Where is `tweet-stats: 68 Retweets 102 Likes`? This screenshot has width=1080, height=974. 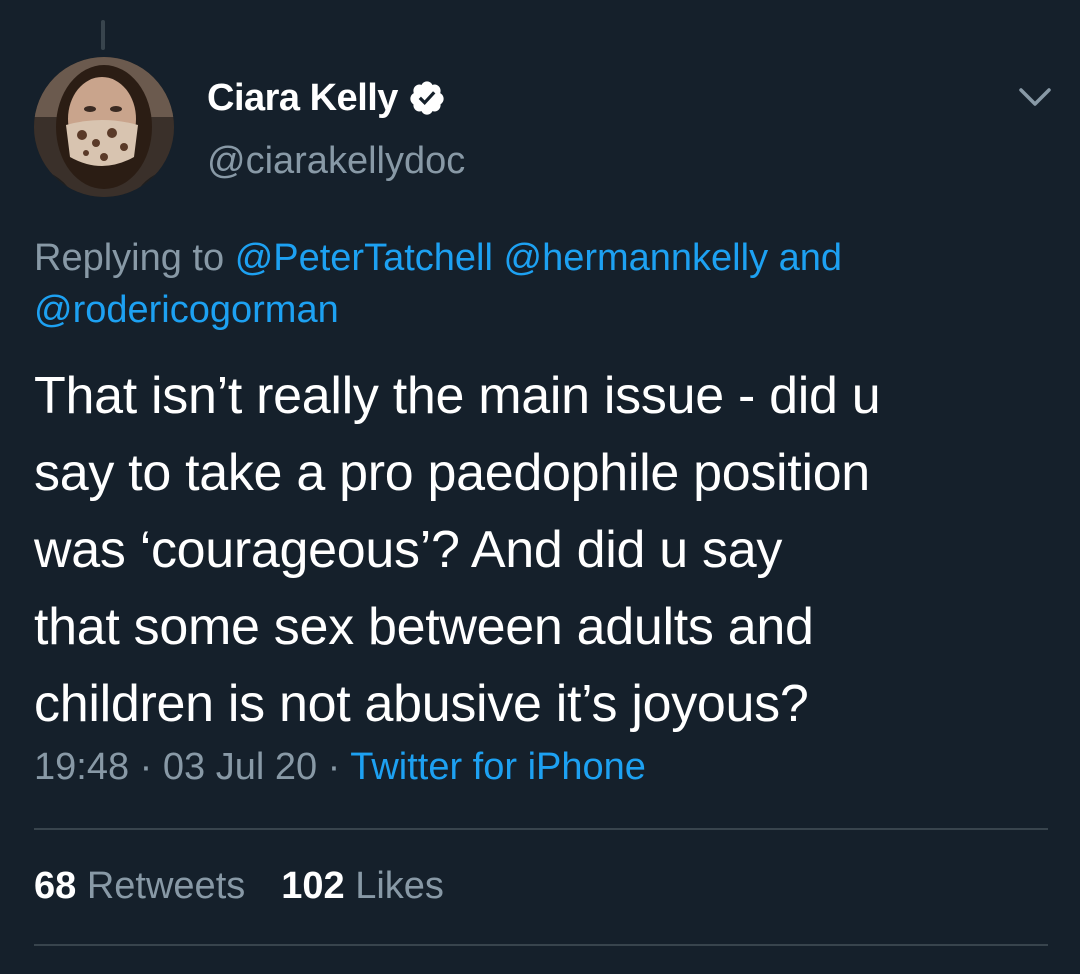 tweet-stats: 68 Retweets 102 Likes is located at coordinates (239, 886).